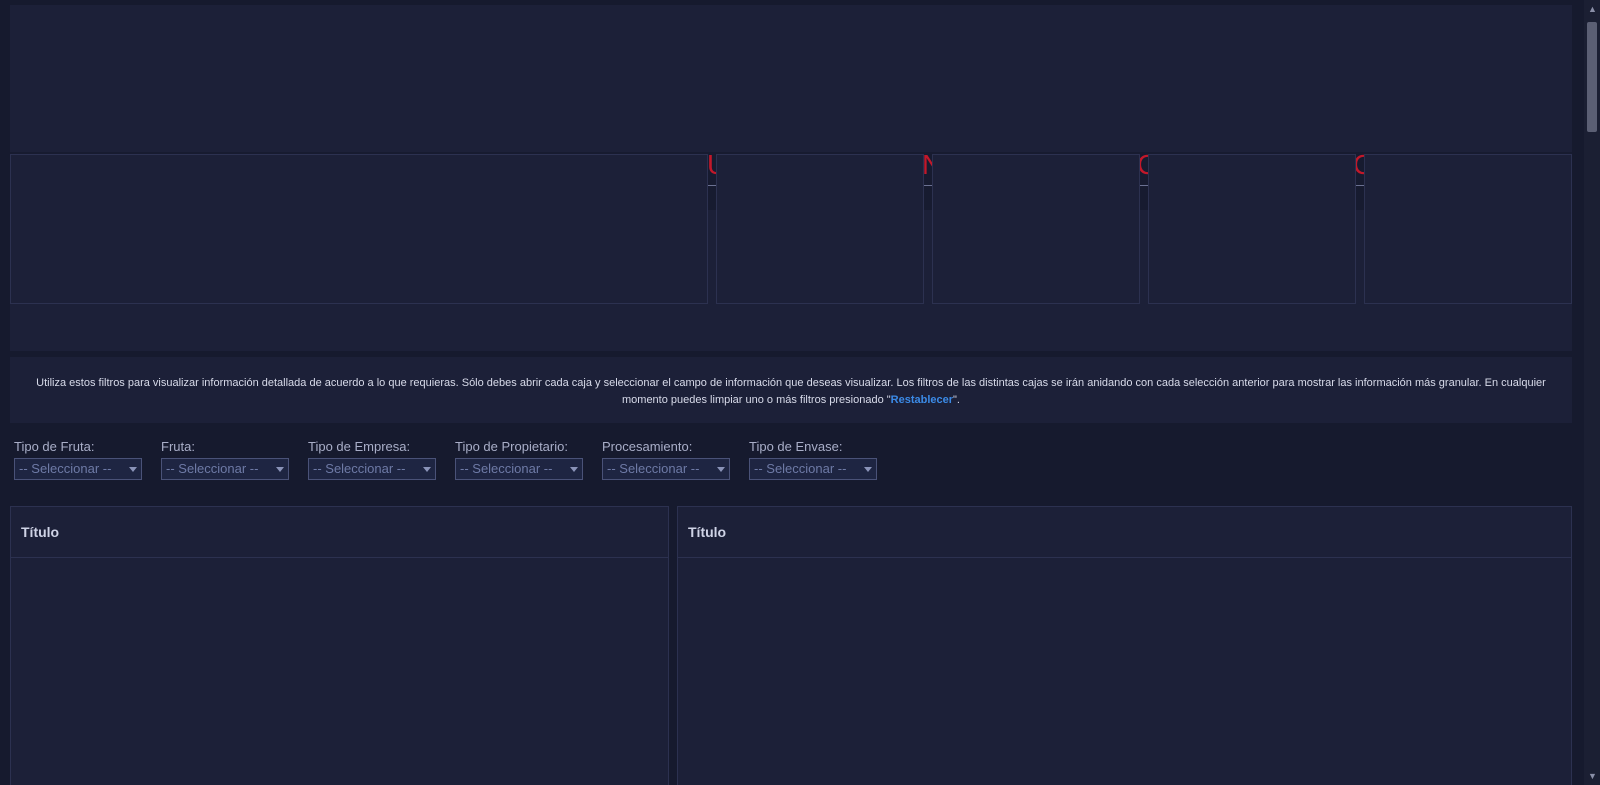 Image resolution: width=1600 pixels, height=785 pixels. Describe the element at coordinates (359, 446) in the screenshot. I see `filter-label: Tipo de Empresa:` at that location.